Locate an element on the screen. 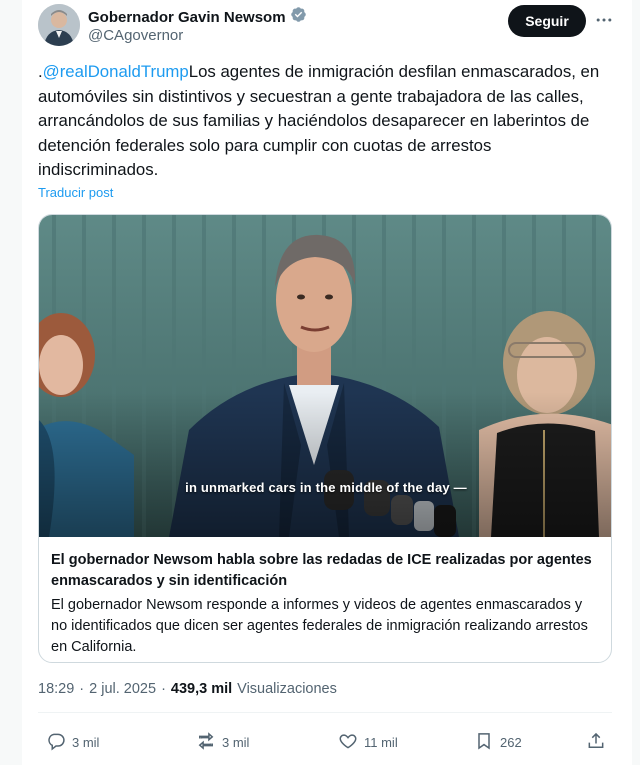  bookmark-button: 262 is located at coordinates (498, 742).